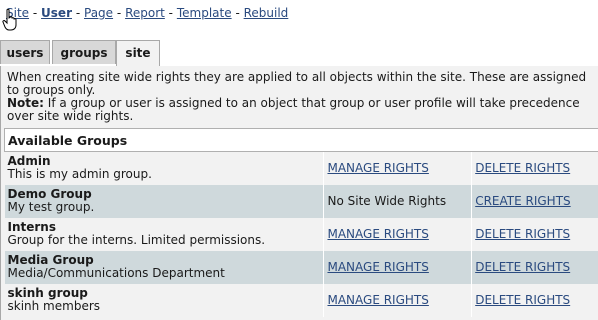 The height and width of the screenshot is (320, 598). I want to click on tab-bar: users groups site, so click(299, 53).